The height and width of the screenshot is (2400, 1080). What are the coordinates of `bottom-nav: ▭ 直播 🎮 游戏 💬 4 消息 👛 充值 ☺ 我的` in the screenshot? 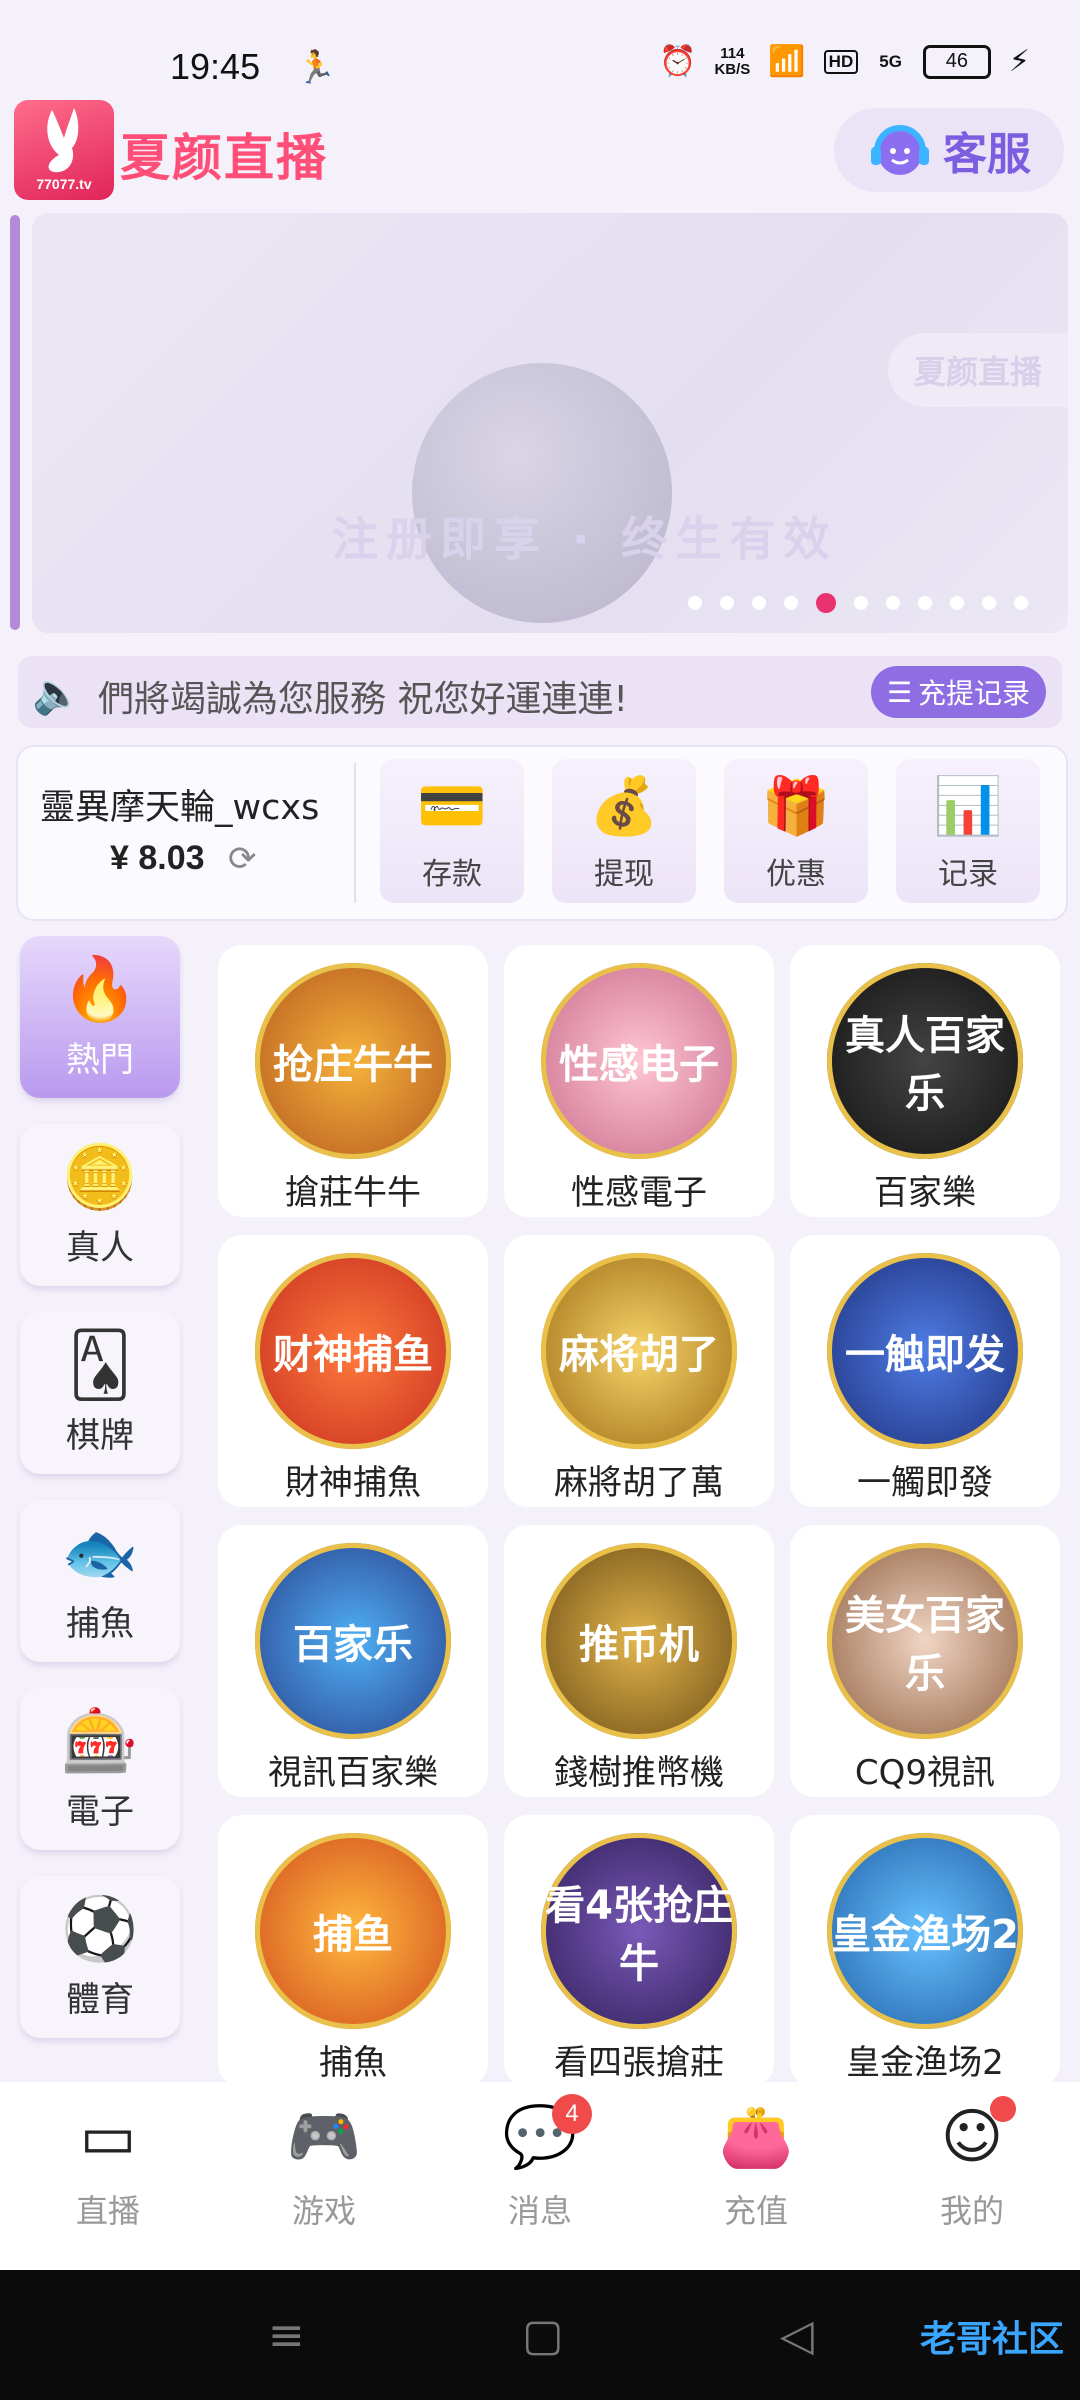 It's located at (540, 2176).